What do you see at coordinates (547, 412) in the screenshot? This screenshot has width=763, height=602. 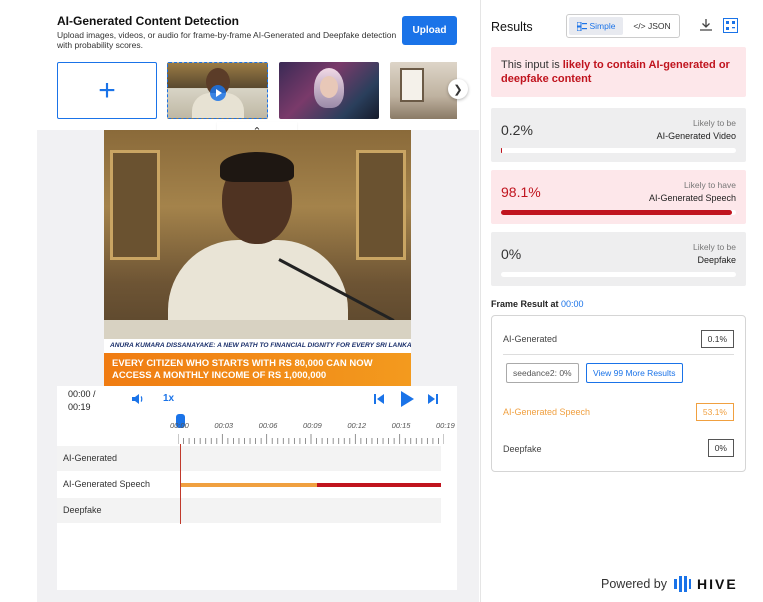 I see `frame-speech-label: AI-Generated Speech` at bounding box center [547, 412].